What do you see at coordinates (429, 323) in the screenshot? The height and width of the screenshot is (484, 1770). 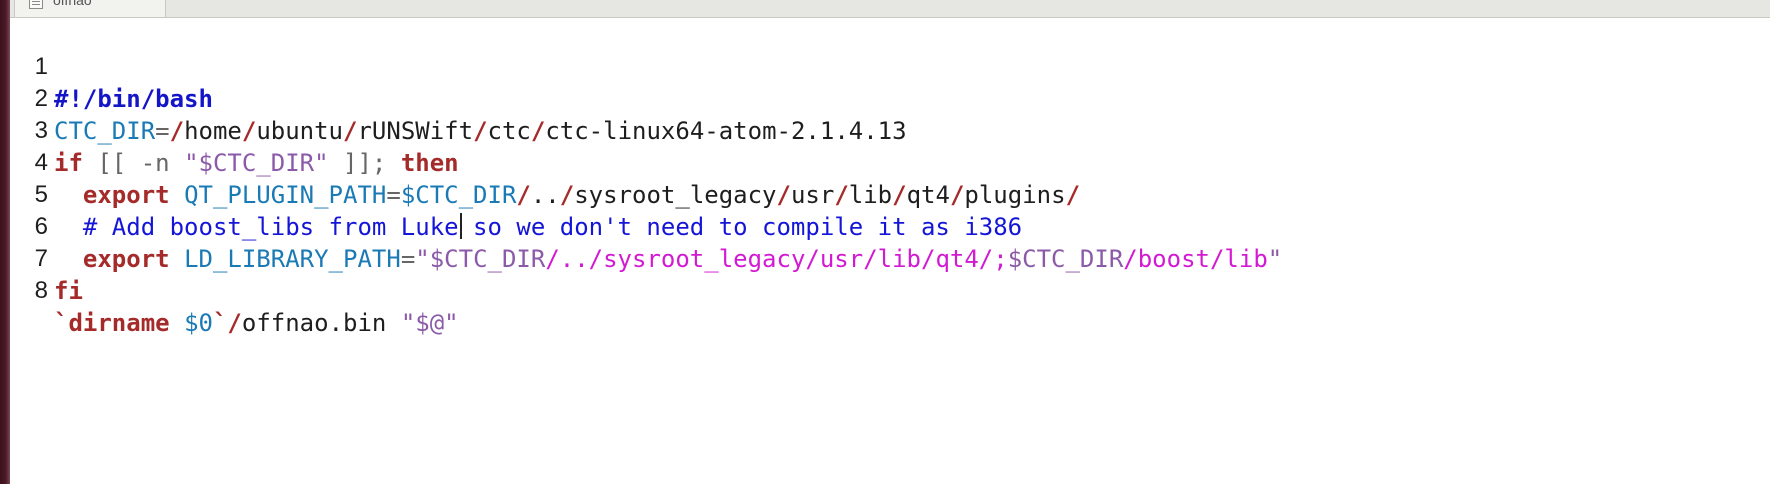 I see `string-literal: "$@"` at bounding box center [429, 323].